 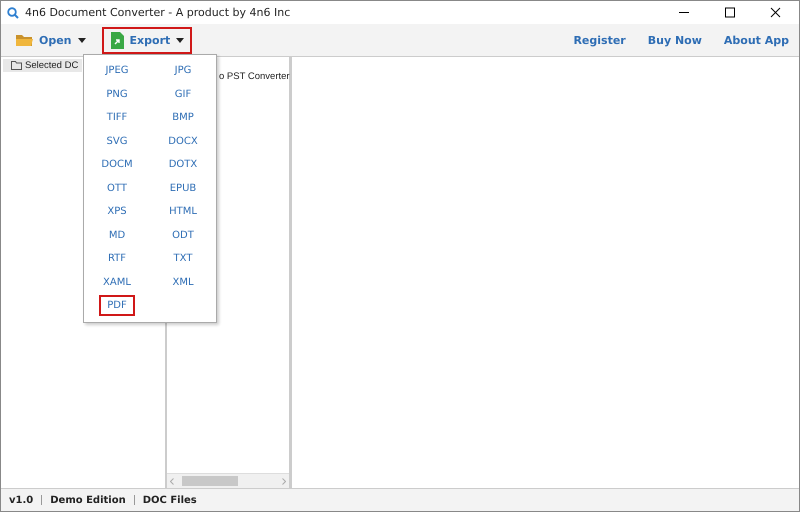 What do you see at coordinates (21, 500) in the screenshot?
I see `status-text: v1.0` at bounding box center [21, 500].